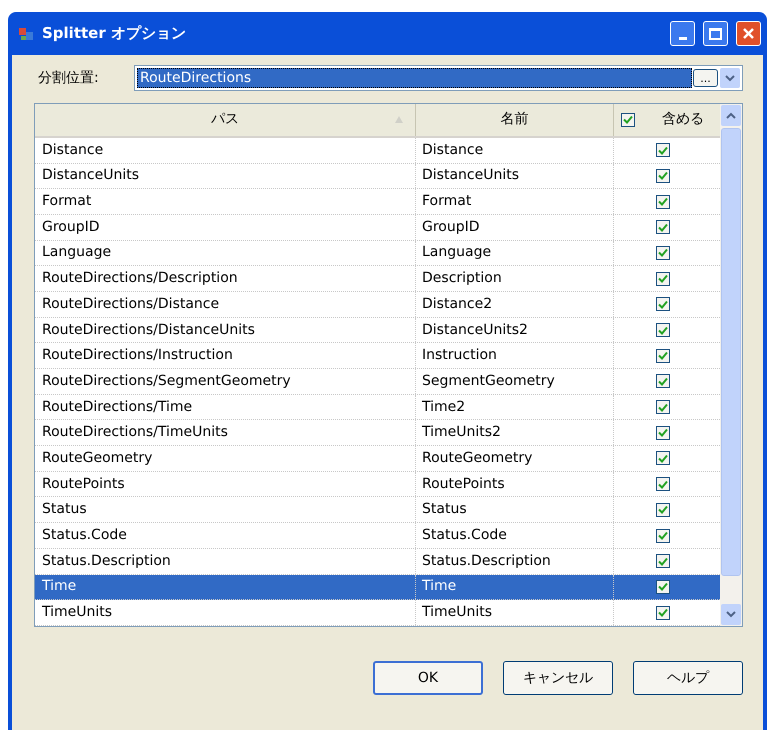  Describe the element at coordinates (377, 202) in the screenshot. I see `table-row: Format Format` at that location.